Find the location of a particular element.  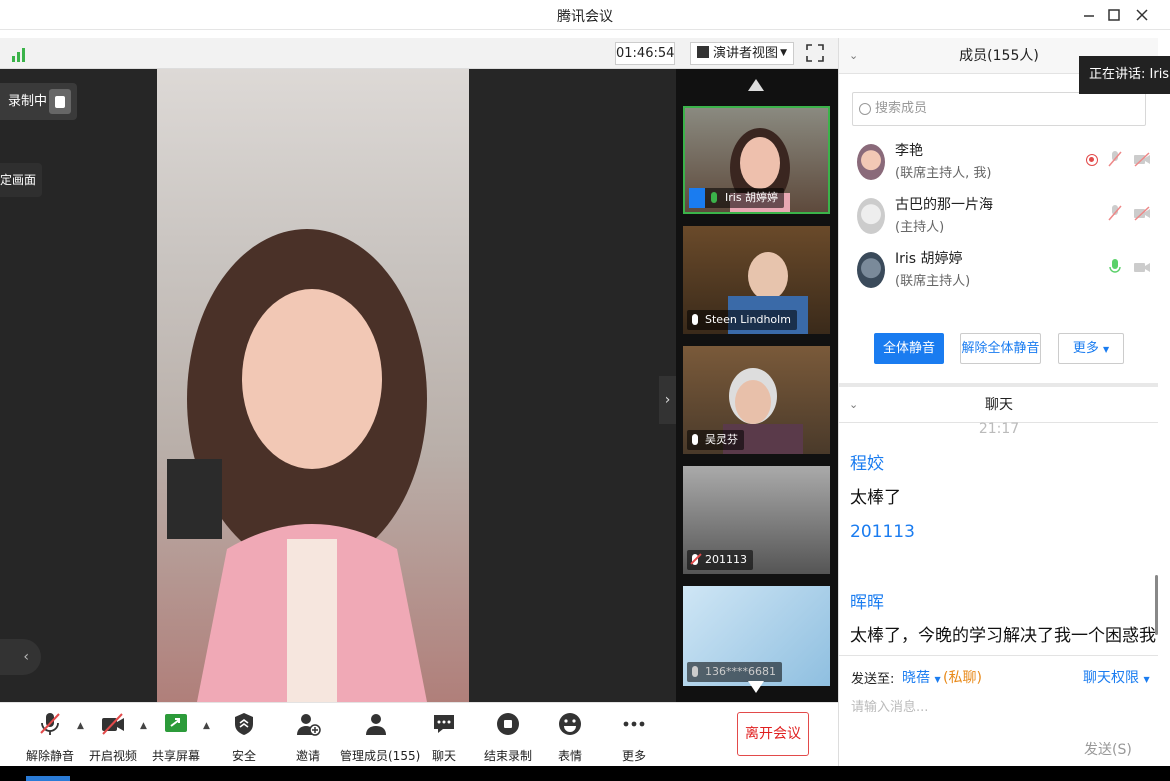

member-row: 李艳 (联席主持人, 我) is located at coordinates (1003, 165).